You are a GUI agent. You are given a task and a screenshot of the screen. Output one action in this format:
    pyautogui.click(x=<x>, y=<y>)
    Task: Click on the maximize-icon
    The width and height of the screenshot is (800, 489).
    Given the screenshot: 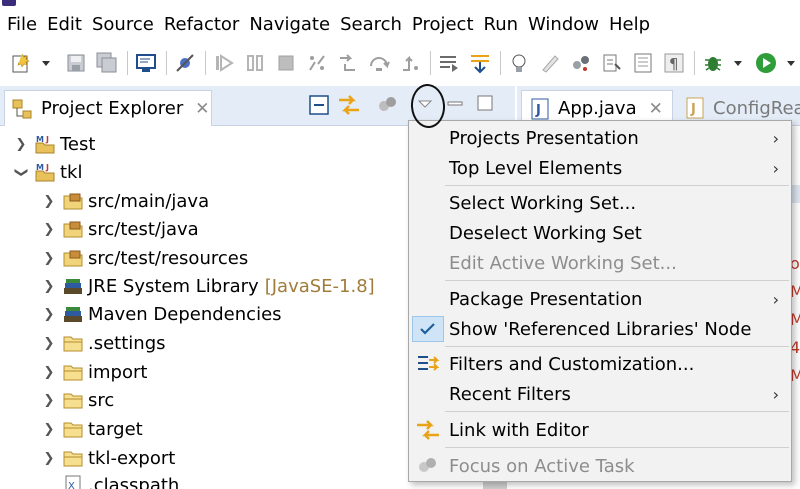 What is the action you would take?
    pyautogui.click(x=485, y=103)
    